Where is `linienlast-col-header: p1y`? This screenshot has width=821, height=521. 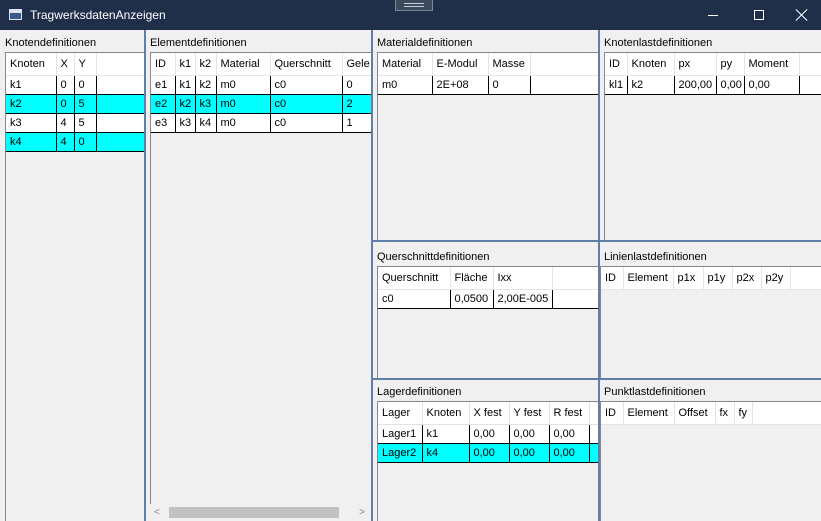
linienlast-col-header: p1y is located at coordinates (718, 278).